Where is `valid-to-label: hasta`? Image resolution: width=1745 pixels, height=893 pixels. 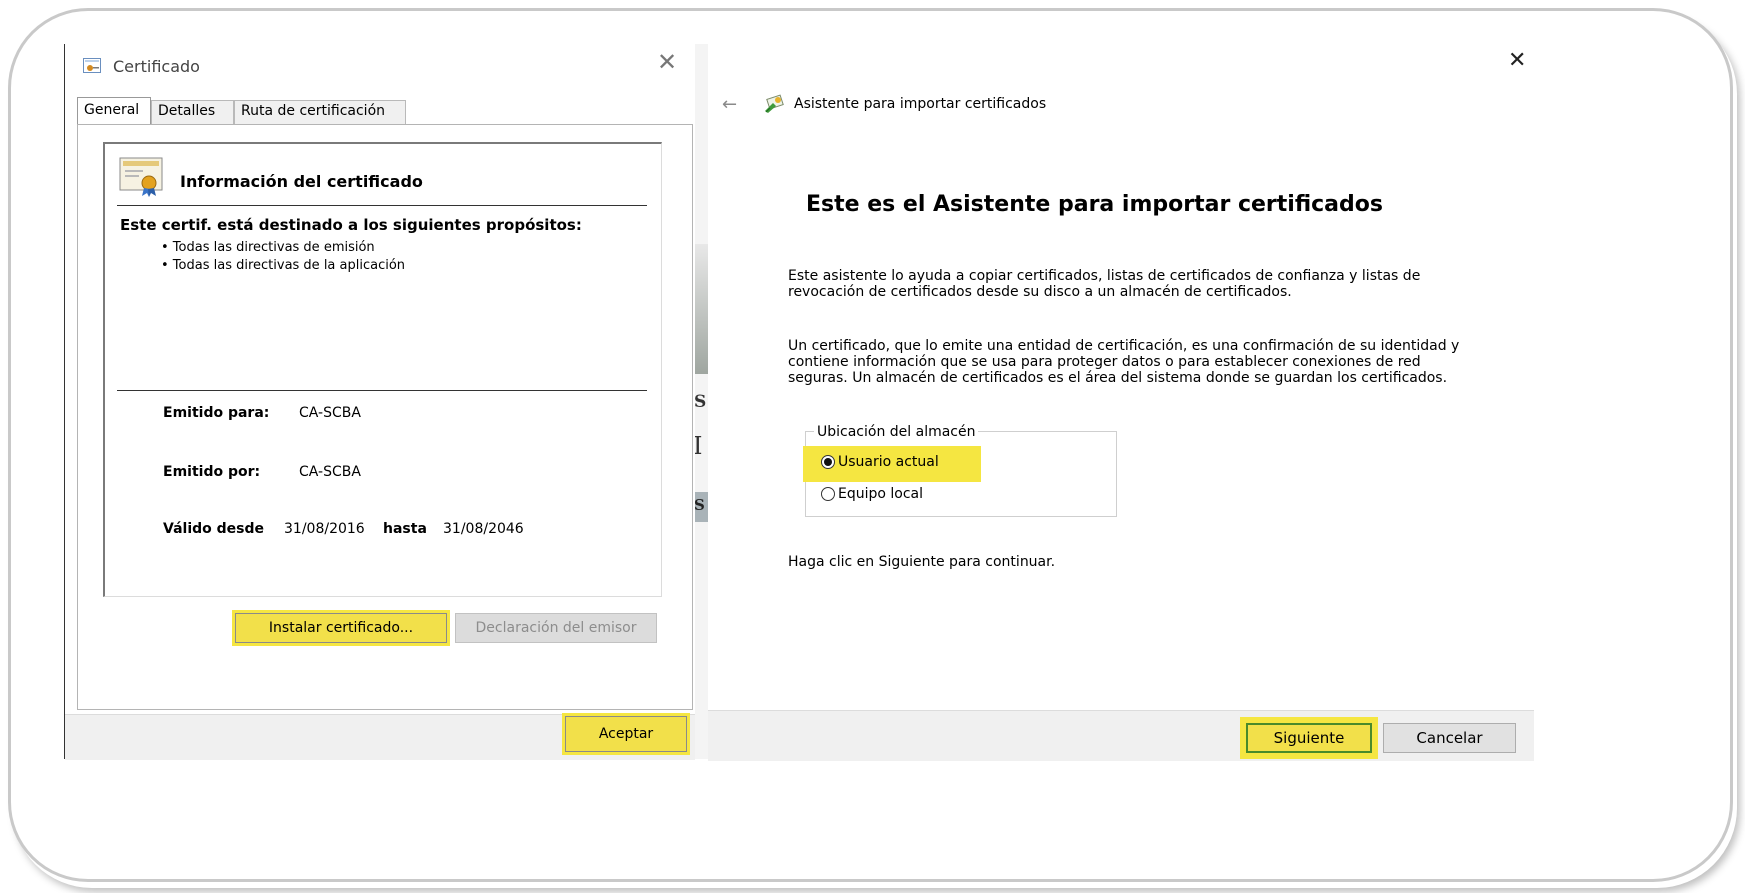 valid-to-label: hasta is located at coordinates (405, 529).